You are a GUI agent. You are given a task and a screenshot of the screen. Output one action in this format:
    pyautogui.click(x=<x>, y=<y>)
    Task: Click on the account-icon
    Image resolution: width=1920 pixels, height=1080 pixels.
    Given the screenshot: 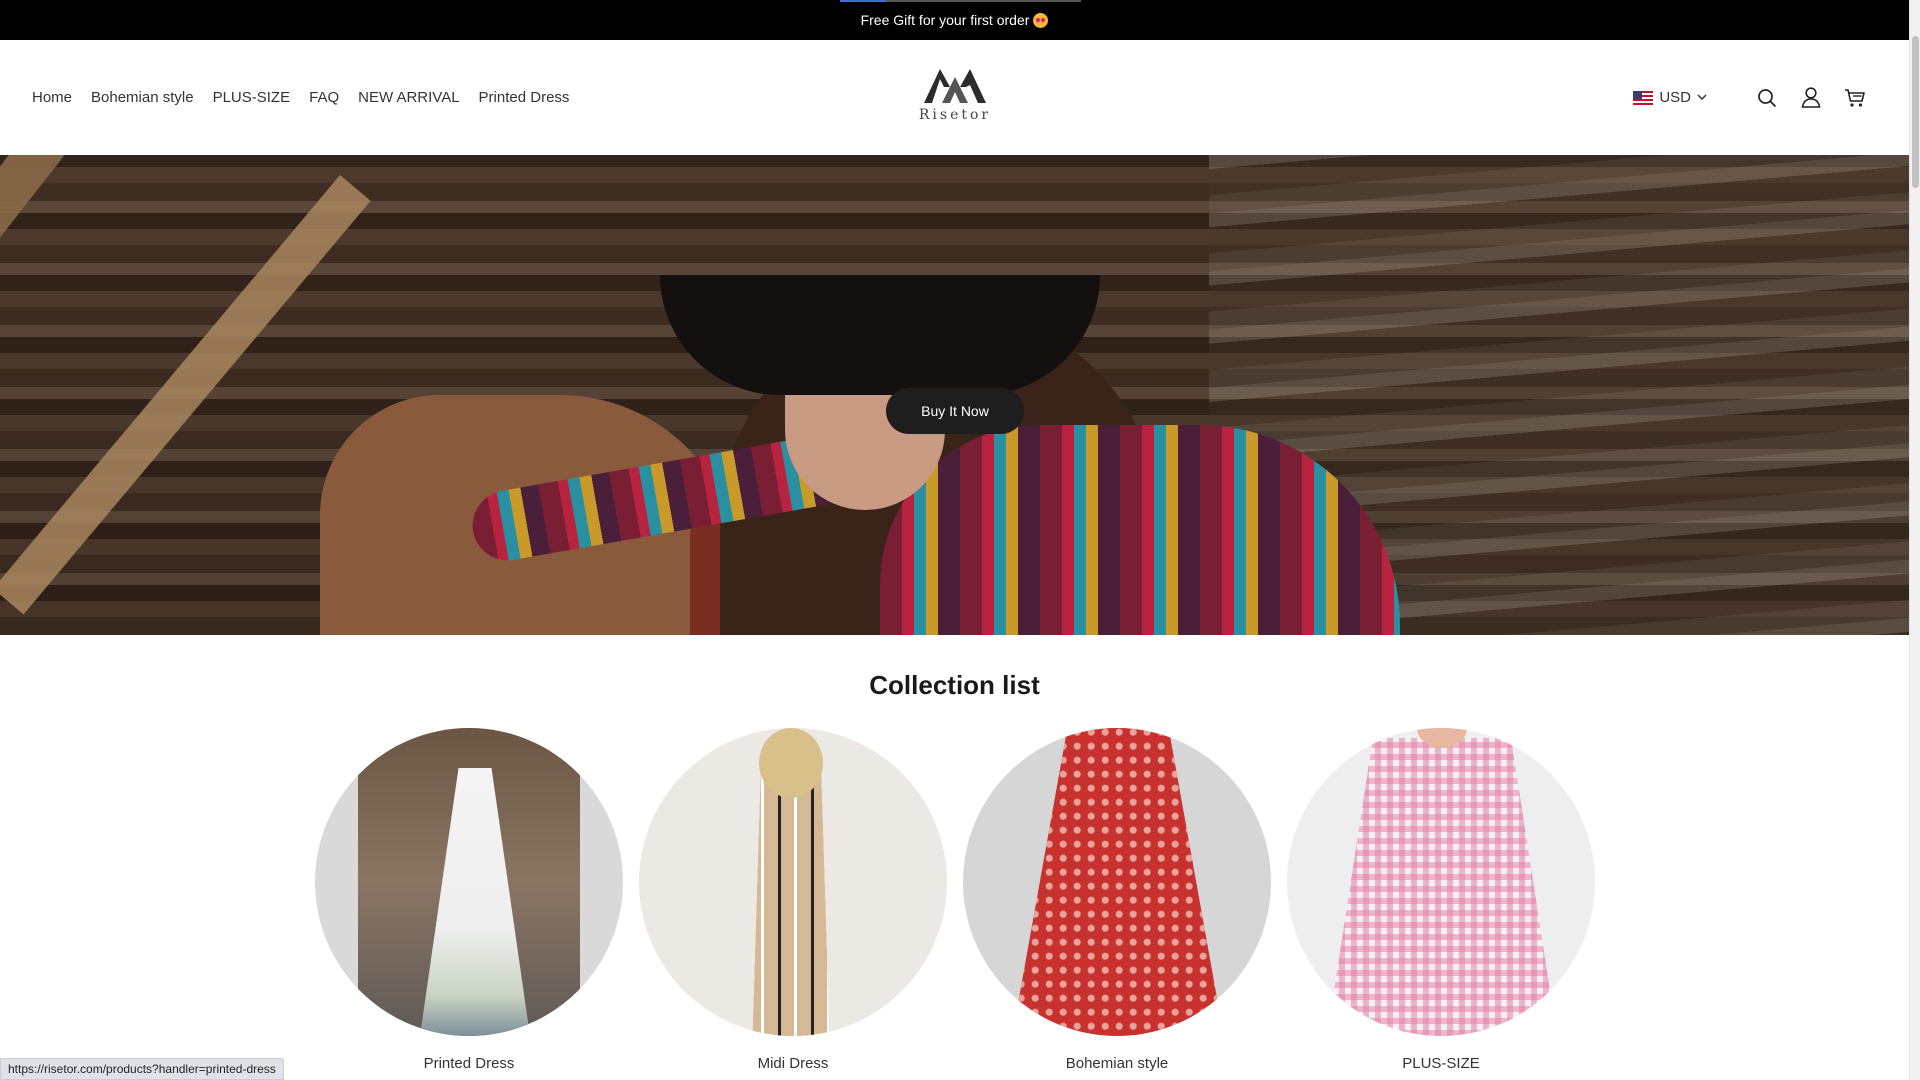 What is the action you would take?
    pyautogui.click(x=1811, y=97)
    